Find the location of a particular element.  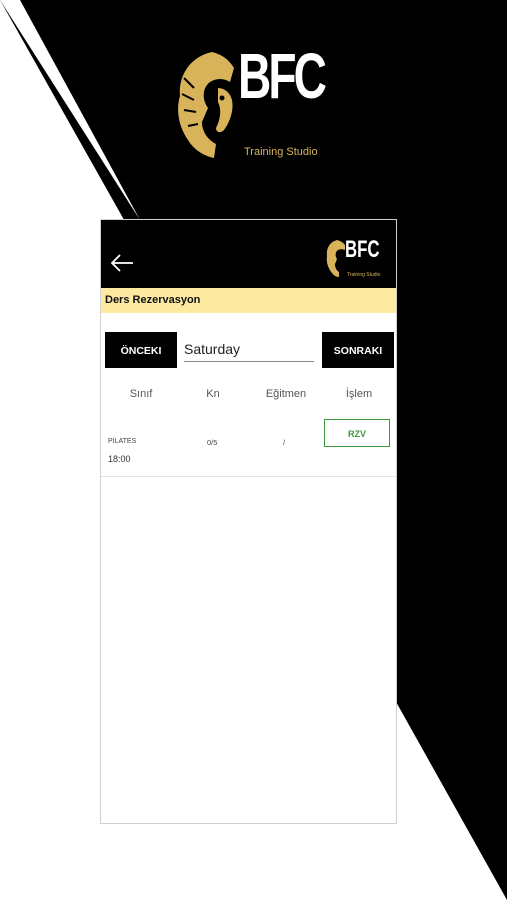

app-bar-logo-text: BFC is located at coordinates (362, 249).